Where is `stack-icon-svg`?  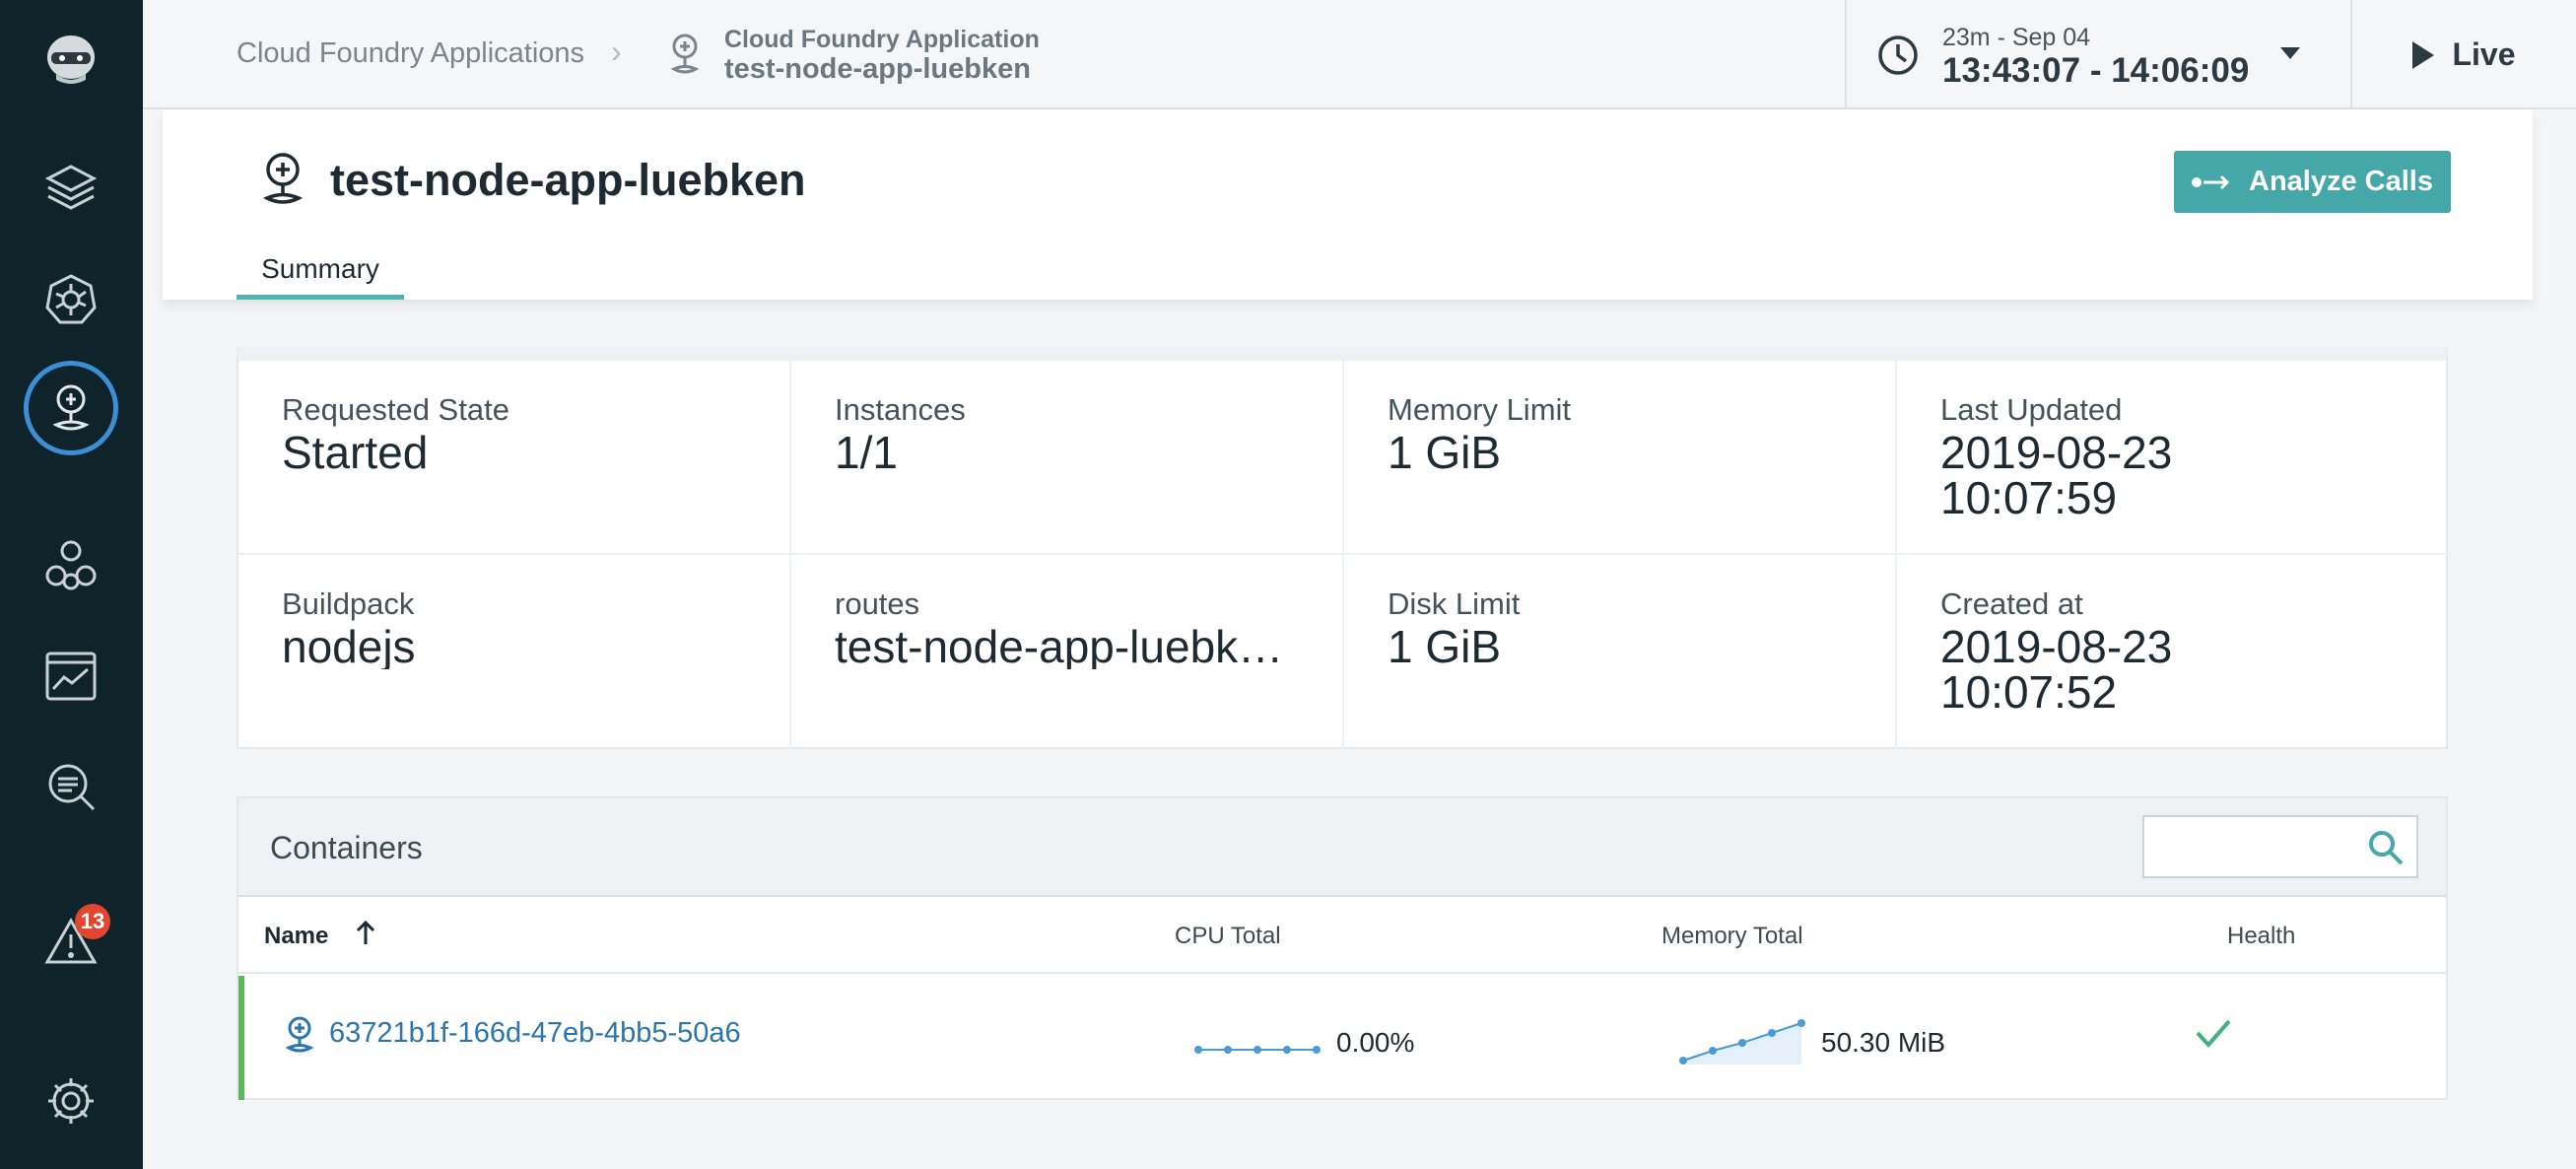 stack-icon-svg is located at coordinates (71, 187).